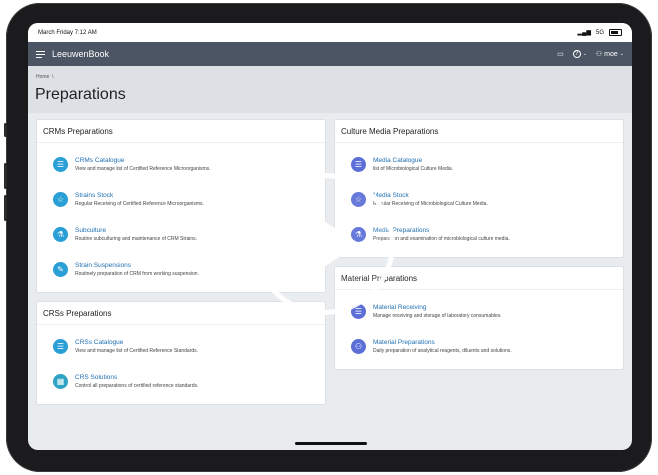 This screenshot has width=658, height=475. I want to click on header-actions: ▭ ? ⌄ ⚇ moe ⌄, so click(590, 54).